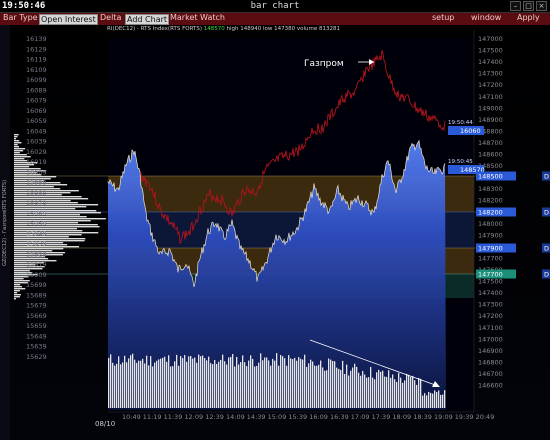  Describe the element at coordinates (36, 357) in the screenshot. I see `left-axis-tick-label: 15629` at that location.